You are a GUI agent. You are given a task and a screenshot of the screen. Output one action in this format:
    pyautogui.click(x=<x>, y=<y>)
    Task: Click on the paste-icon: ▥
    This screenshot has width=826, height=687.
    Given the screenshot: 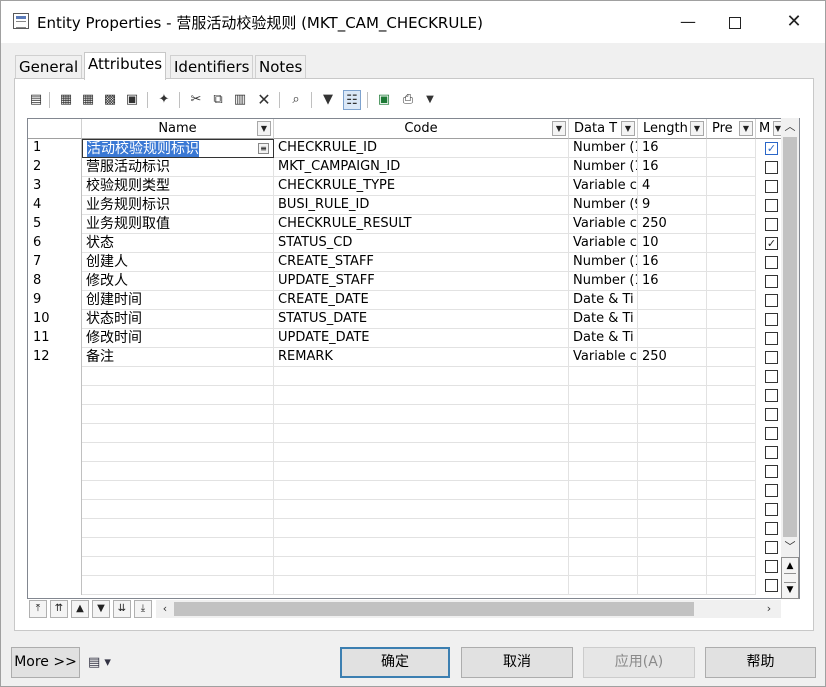 What is the action you would take?
    pyautogui.click(x=240, y=100)
    